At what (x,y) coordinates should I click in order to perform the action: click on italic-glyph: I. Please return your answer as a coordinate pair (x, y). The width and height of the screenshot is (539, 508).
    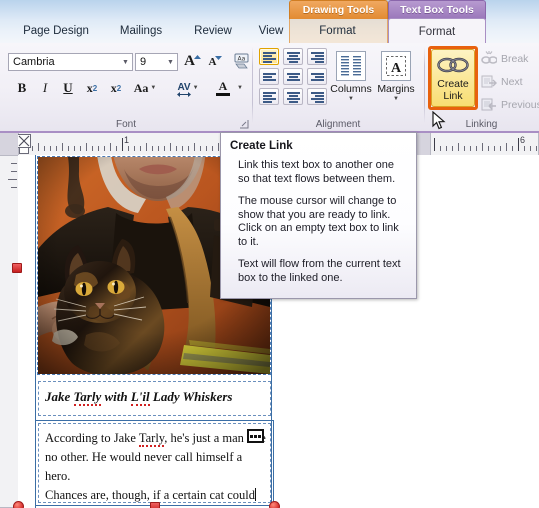
    Looking at the image, I should click on (45, 87).